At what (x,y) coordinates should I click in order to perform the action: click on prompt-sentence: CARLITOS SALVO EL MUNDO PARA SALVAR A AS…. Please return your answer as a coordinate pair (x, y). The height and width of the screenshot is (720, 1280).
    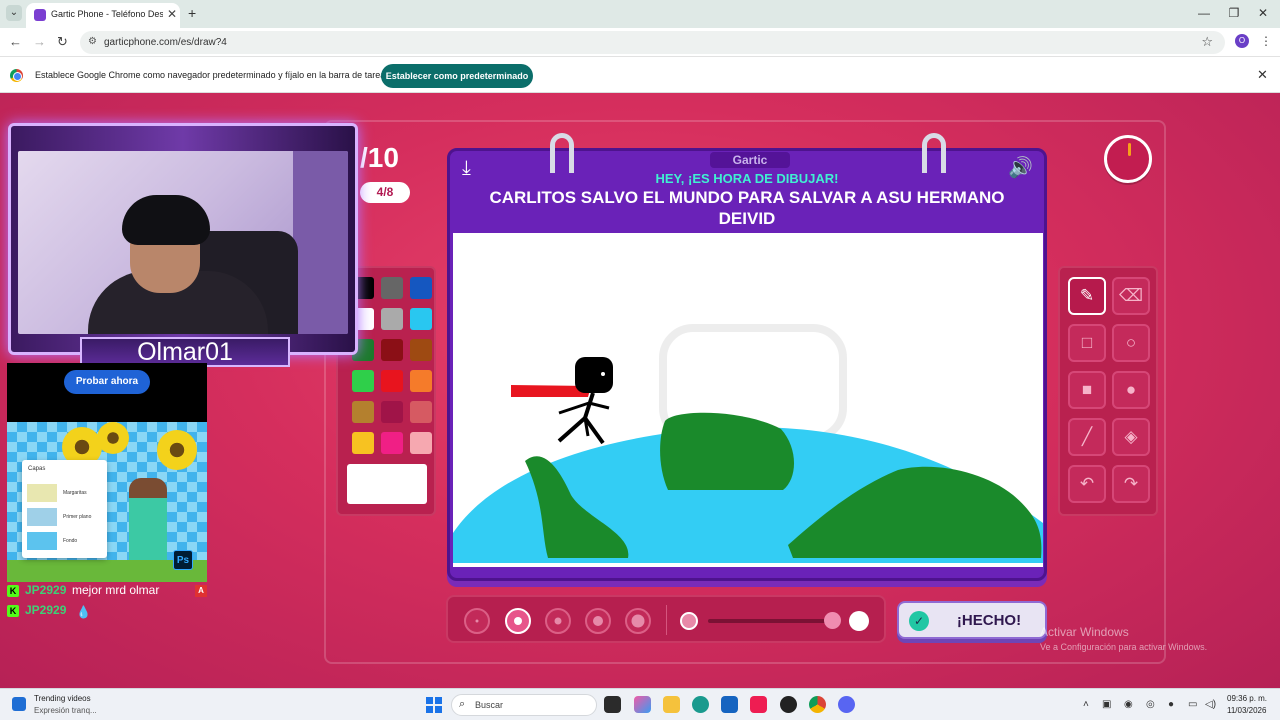
    Looking at the image, I should click on (747, 208).